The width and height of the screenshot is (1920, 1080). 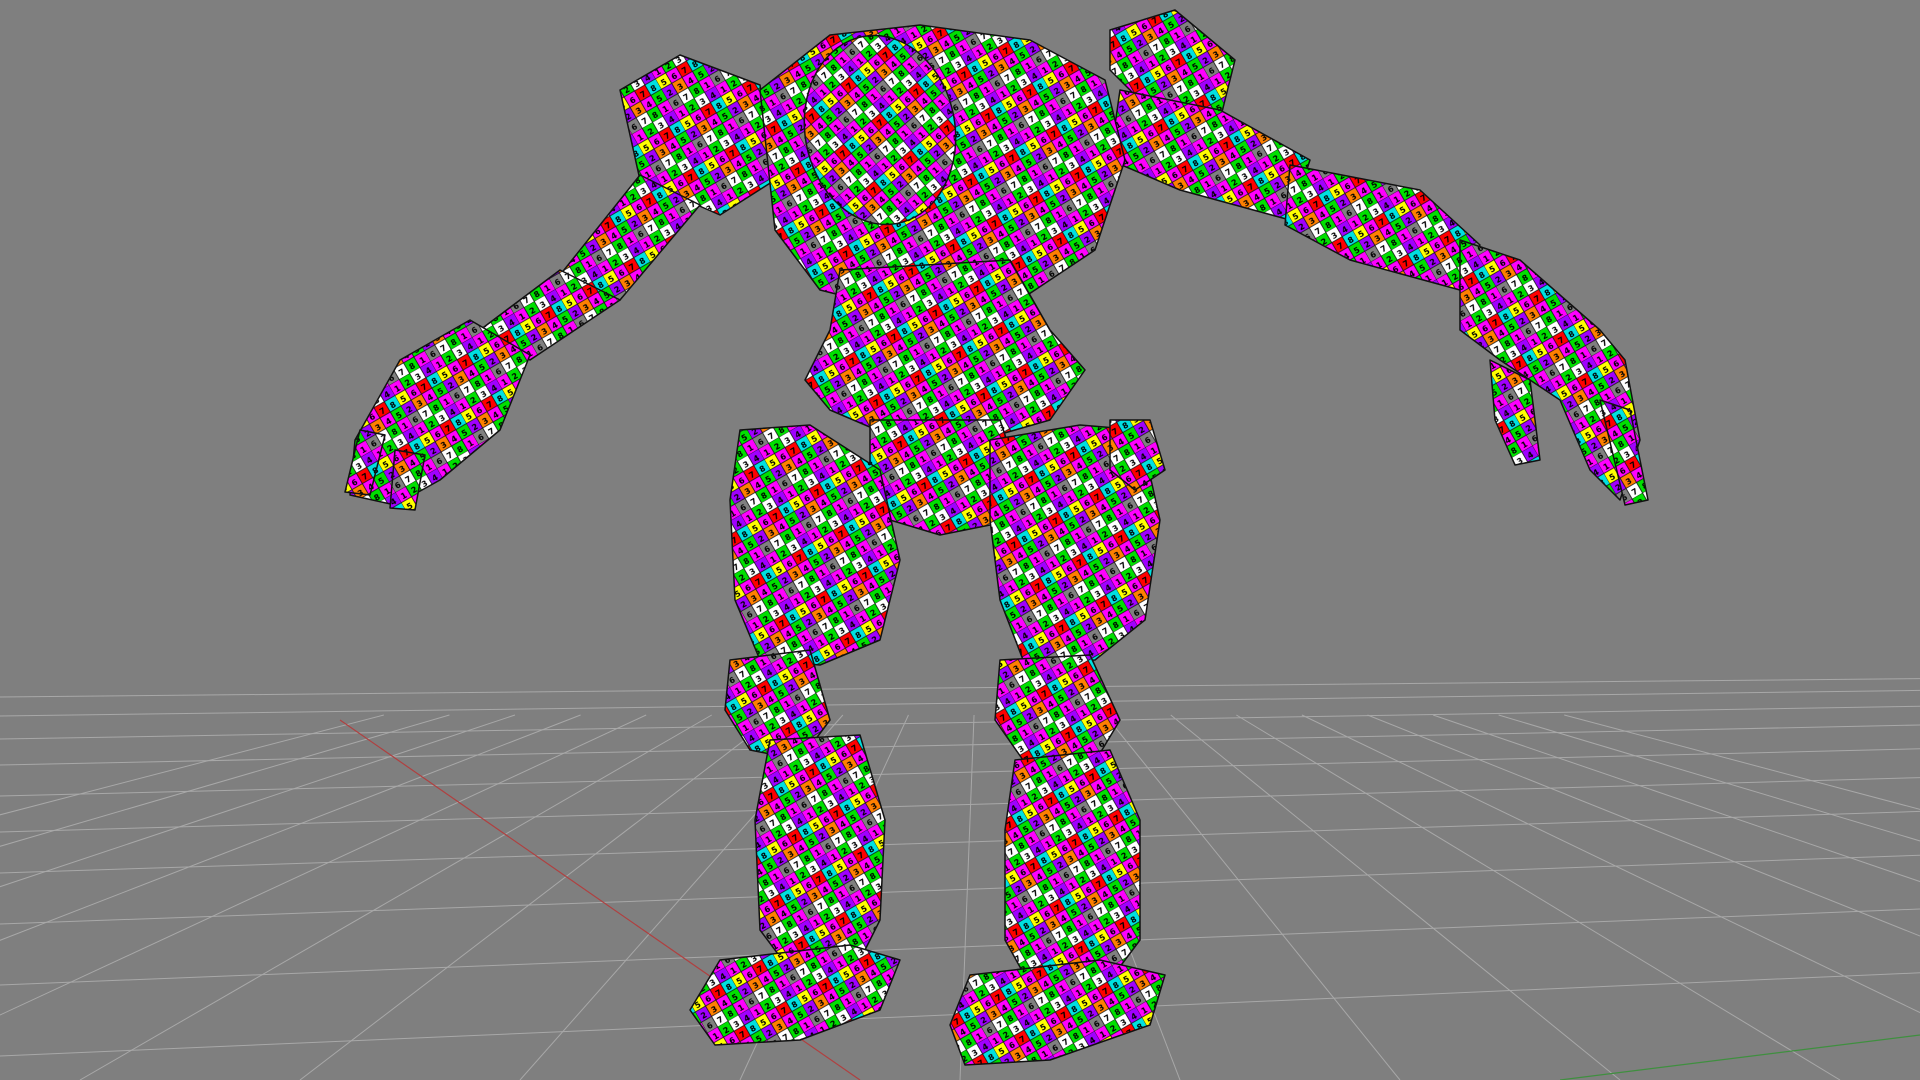 I want to click on right-upper-arm, so click(x=1210, y=155).